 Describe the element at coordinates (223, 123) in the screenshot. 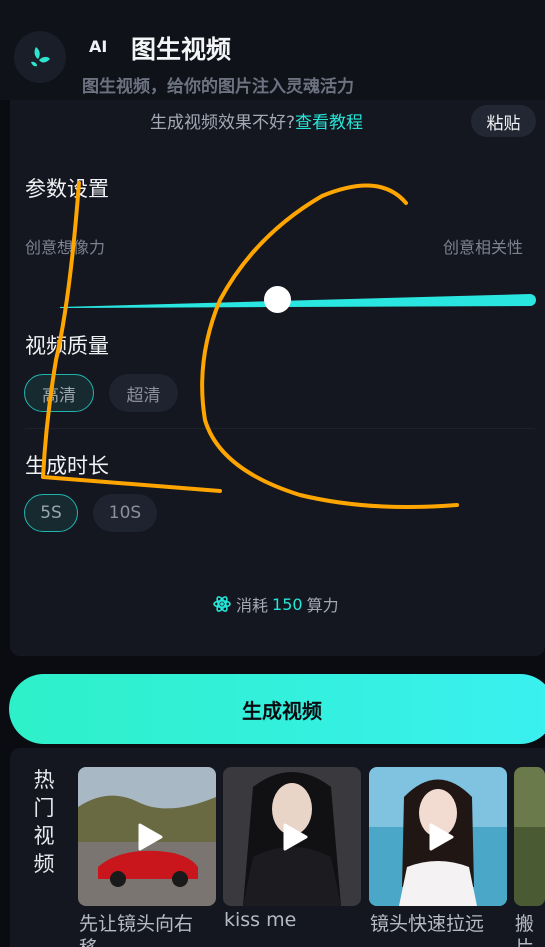

I see `tip-text: 生成视频效果不好?` at that location.